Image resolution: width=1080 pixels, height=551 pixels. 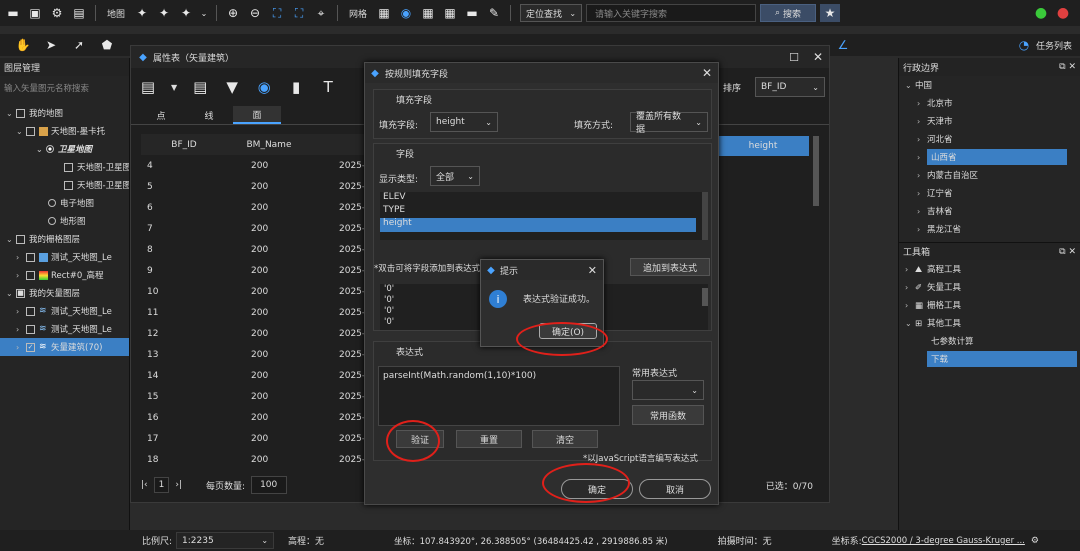 I want to click on table-row: 11 200 2025-01-10, so click(x=256, y=312).